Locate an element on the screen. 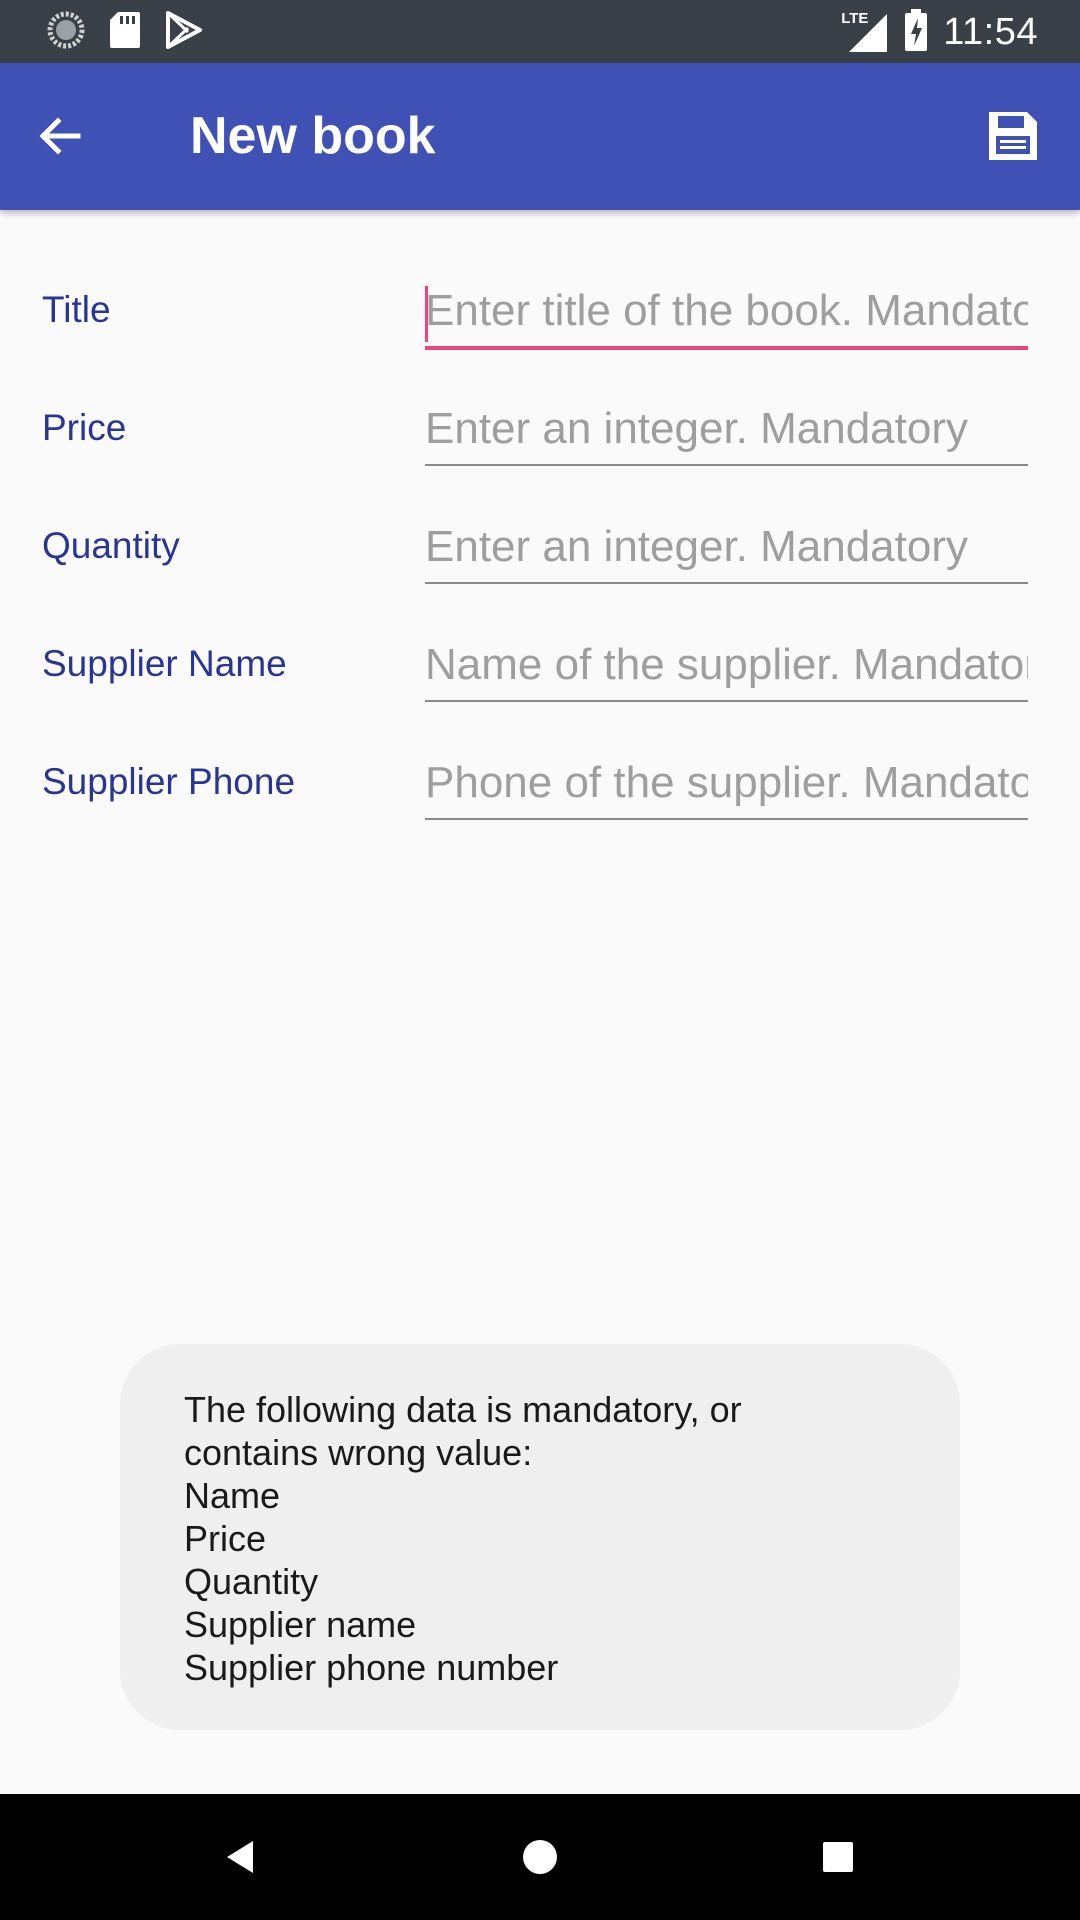  arrow-back-icon is located at coordinates (60, 136).